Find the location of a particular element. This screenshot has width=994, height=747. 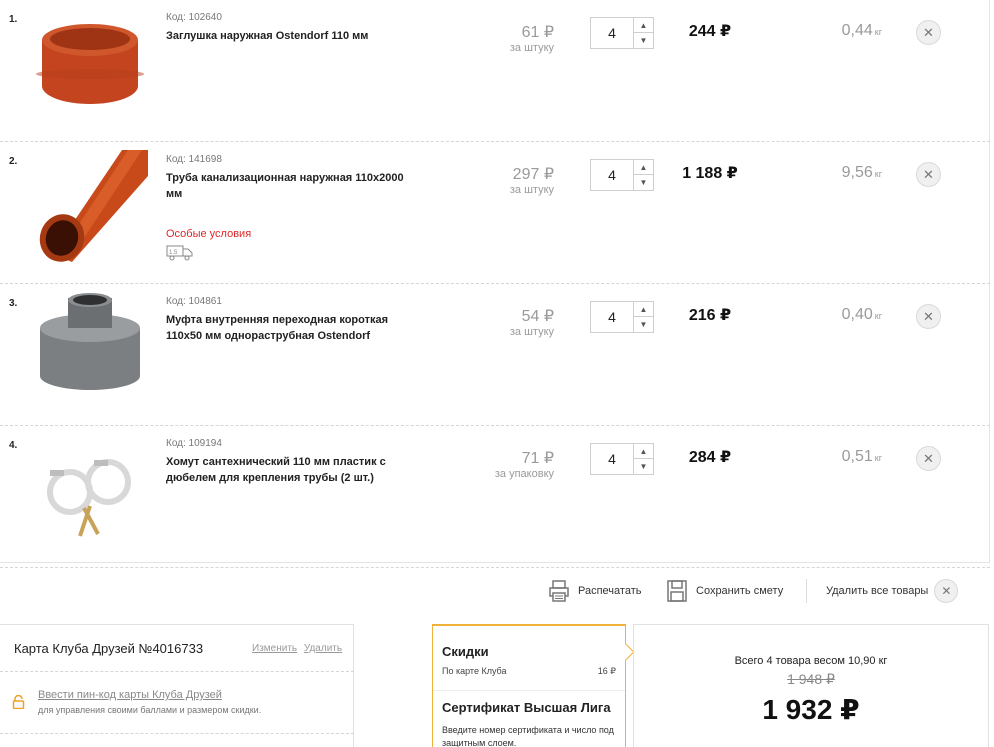

floppy-disk-icon is located at coordinates (677, 591).